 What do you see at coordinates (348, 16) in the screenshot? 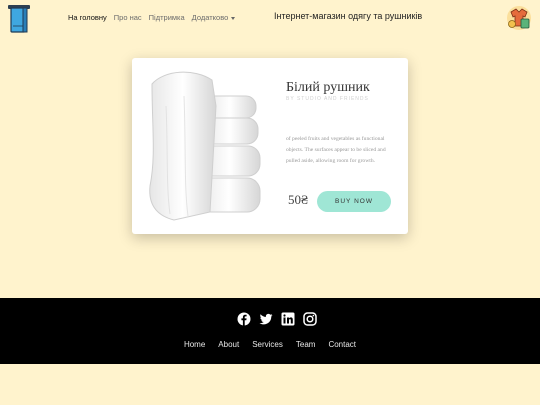
I see `site-title: Інтернет-магазин одягу та рушників` at bounding box center [348, 16].